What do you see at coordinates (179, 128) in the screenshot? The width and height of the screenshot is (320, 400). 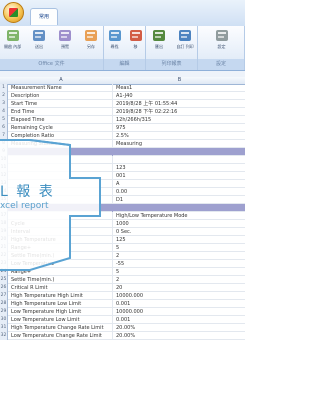 I see `cell-b: 975` at bounding box center [179, 128].